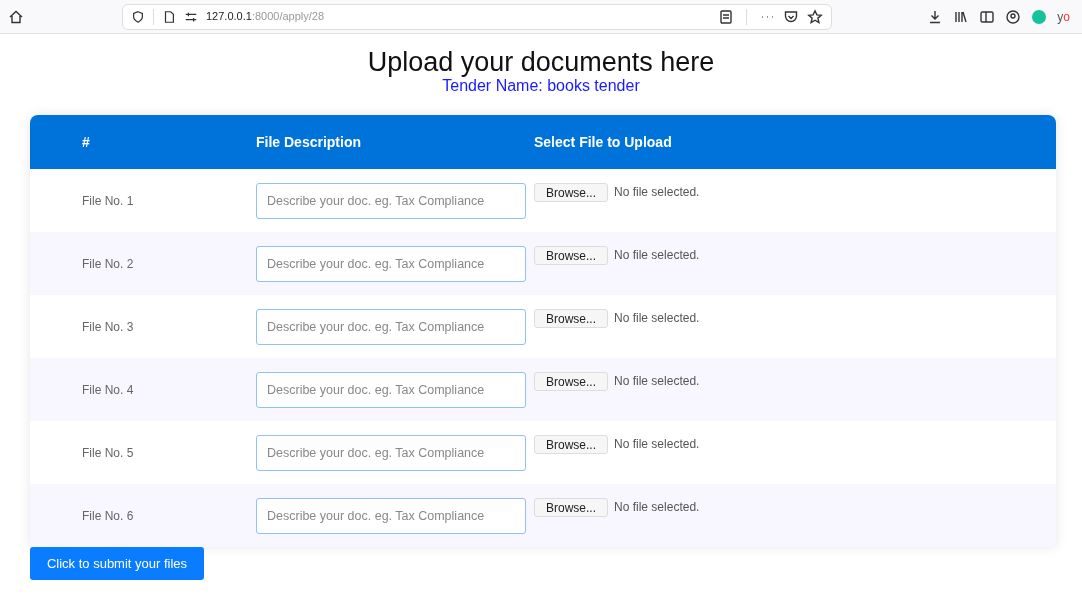 This screenshot has height=594, width=1082. I want to click on reader-icon, so click(726, 16).